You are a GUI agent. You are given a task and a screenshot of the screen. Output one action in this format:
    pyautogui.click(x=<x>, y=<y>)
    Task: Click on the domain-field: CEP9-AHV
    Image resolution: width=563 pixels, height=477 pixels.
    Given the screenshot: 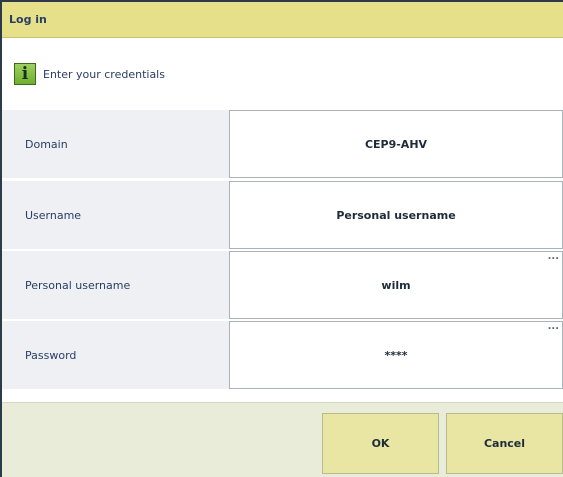 What is the action you would take?
    pyautogui.click(x=396, y=144)
    